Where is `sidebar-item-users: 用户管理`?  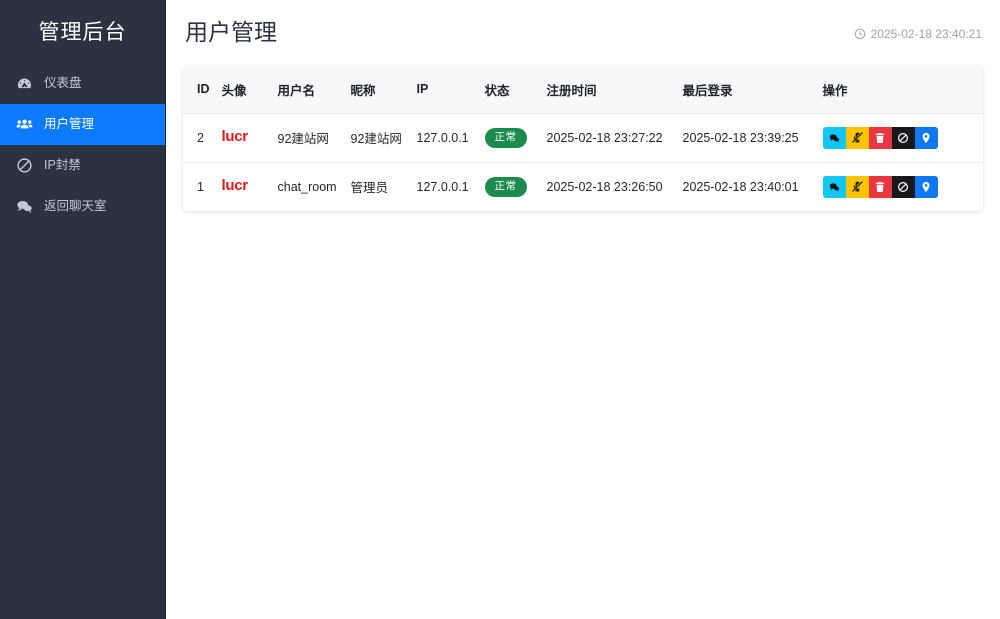
sidebar-item-users: 用户管理 is located at coordinates (82, 124).